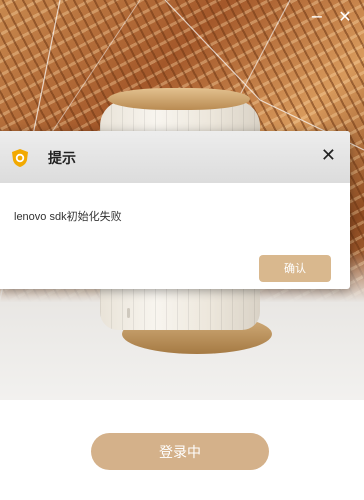 The height and width of the screenshot is (500, 364). What do you see at coordinates (317, 17) in the screenshot?
I see `minimize-button: −` at bounding box center [317, 17].